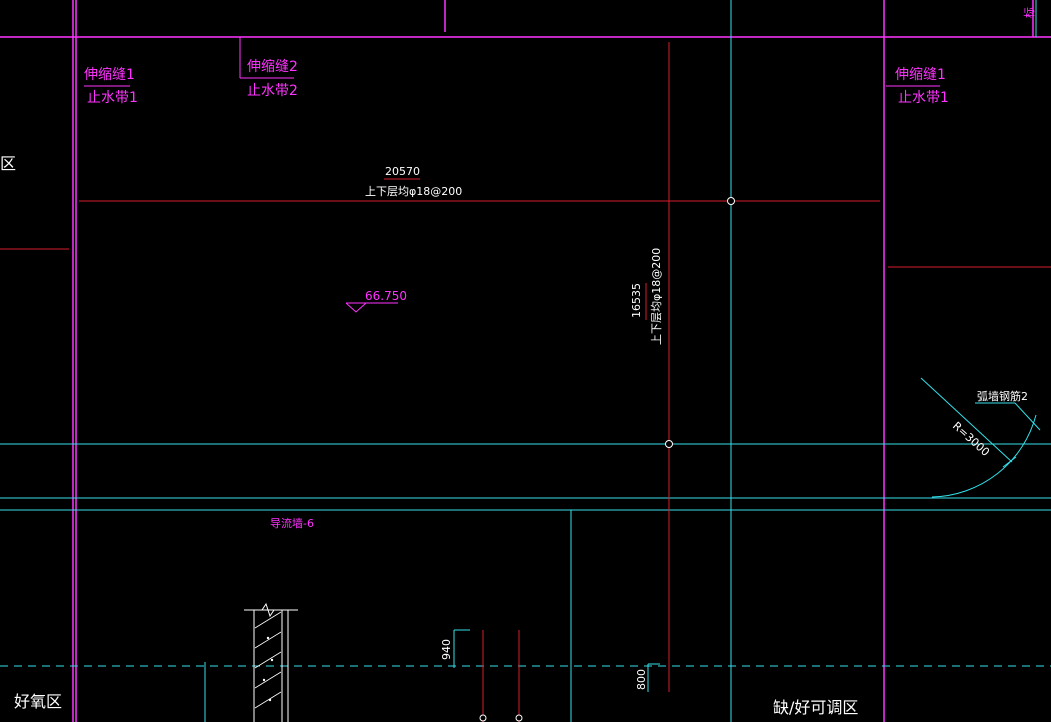 This screenshot has height=722, width=1051. I want to click on elevation-label: 66.750, so click(386, 296).